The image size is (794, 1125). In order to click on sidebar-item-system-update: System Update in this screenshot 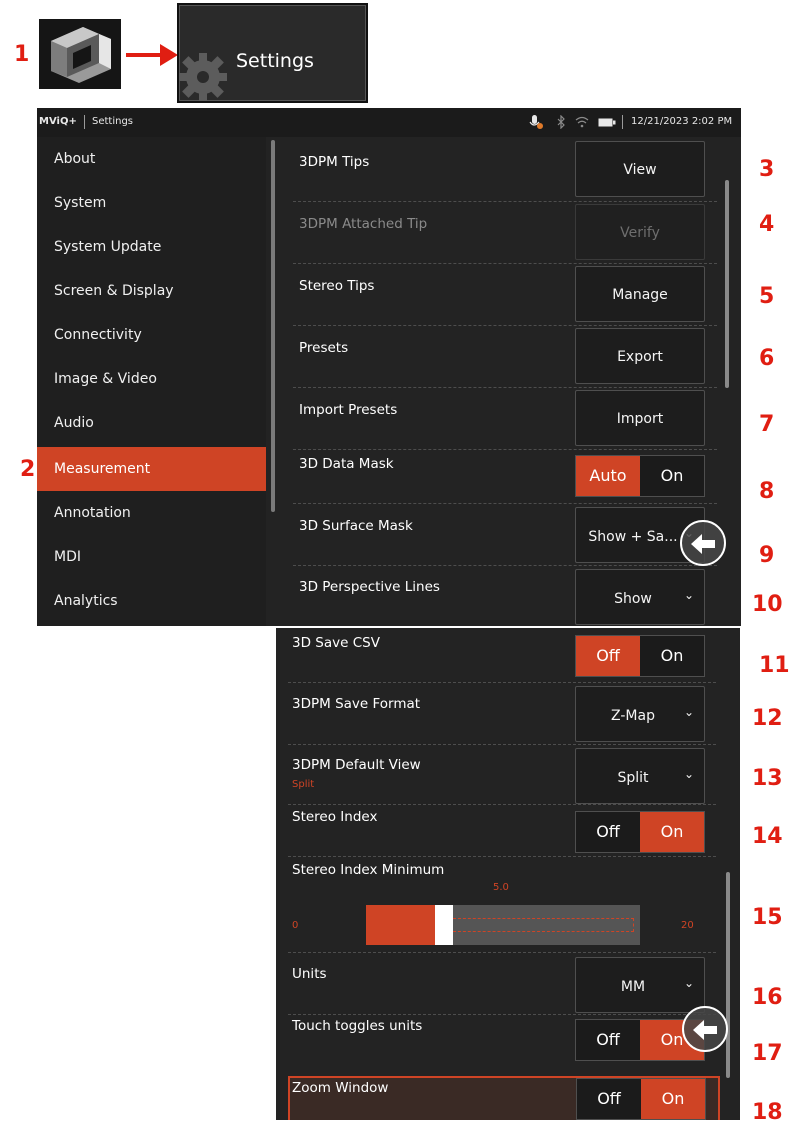, I will do `click(151, 247)`.